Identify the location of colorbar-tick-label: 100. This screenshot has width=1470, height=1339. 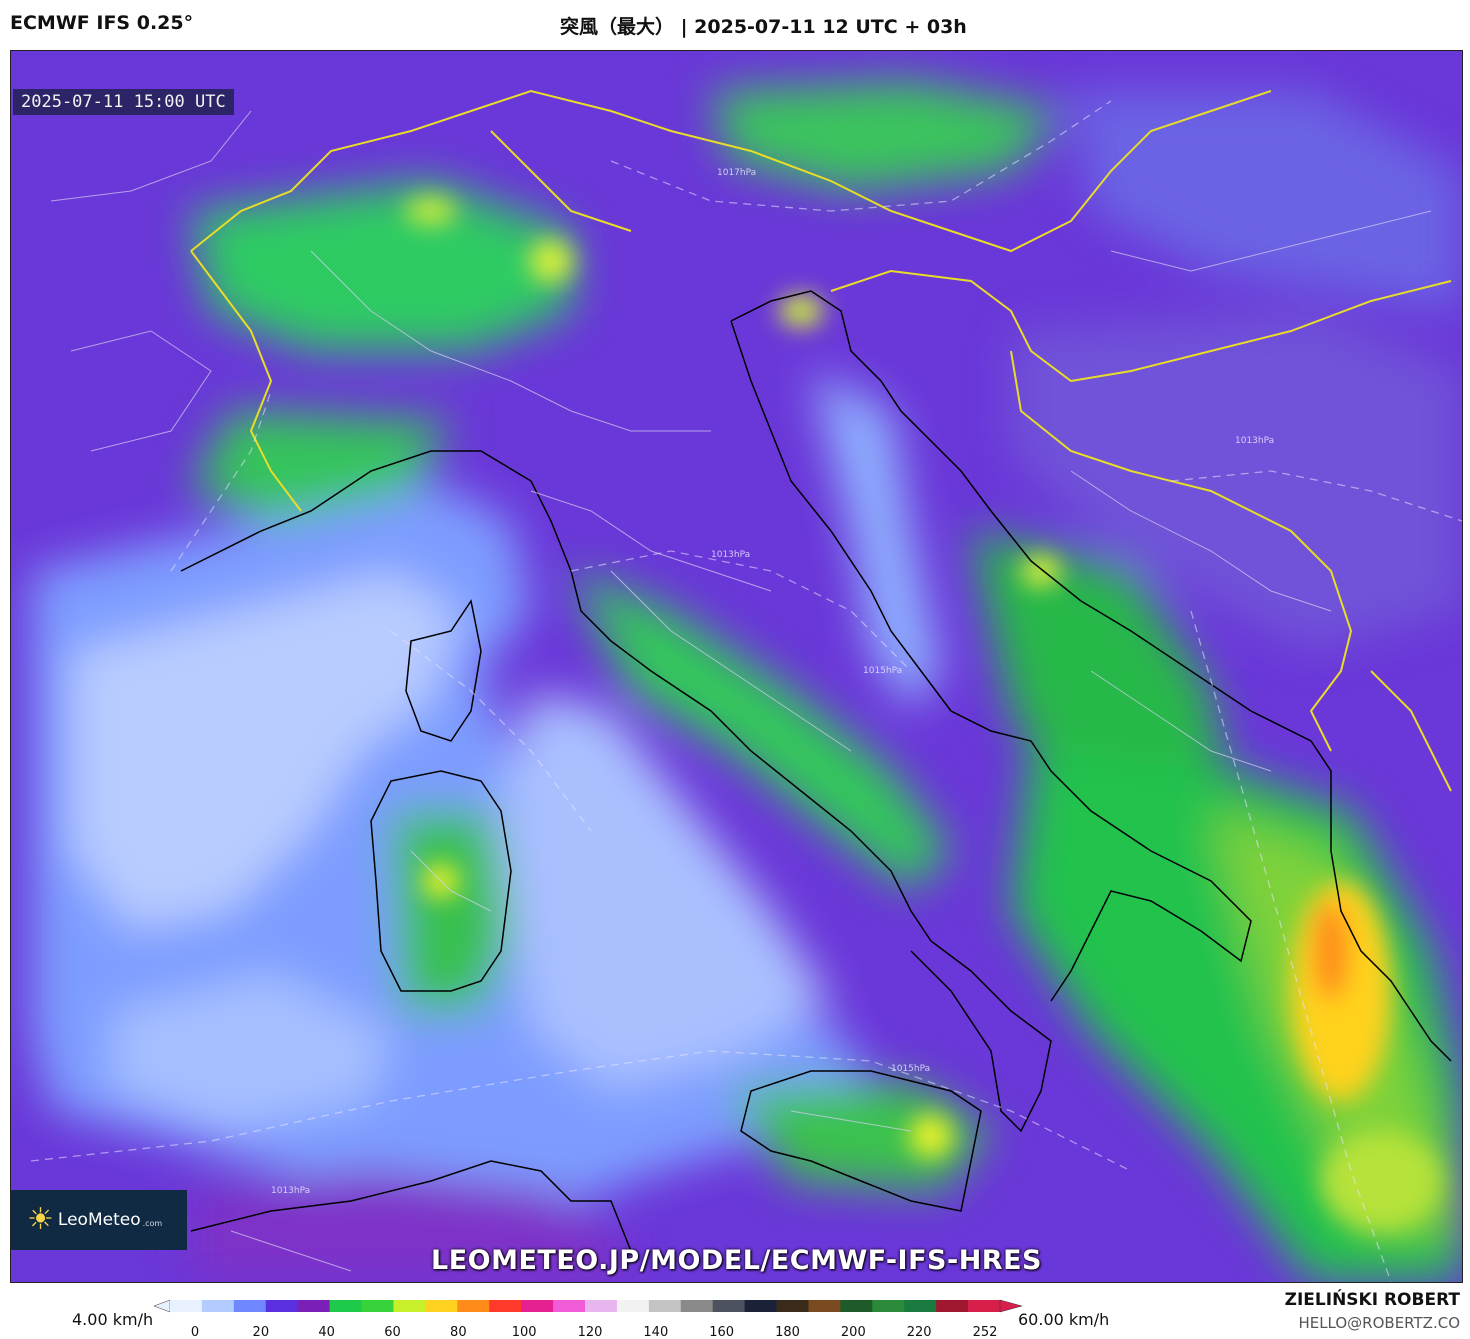
(524, 1332).